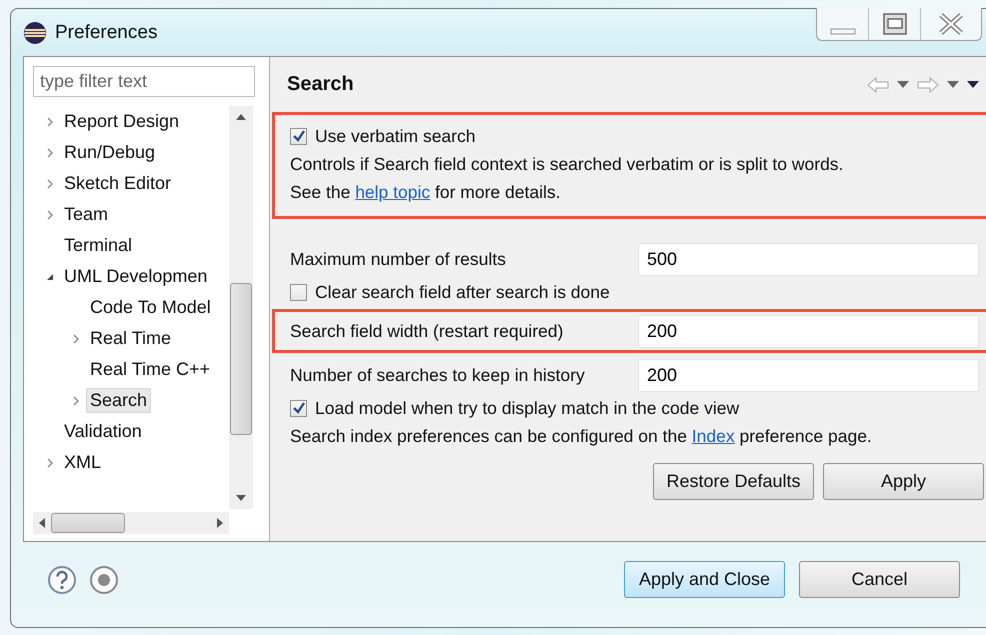 Image resolution: width=986 pixels, height=635 pixels. What do you see at coordinates (241, 498) in the screenshot?
I see `scroll-down-icon` at bounding box center [241, 498].